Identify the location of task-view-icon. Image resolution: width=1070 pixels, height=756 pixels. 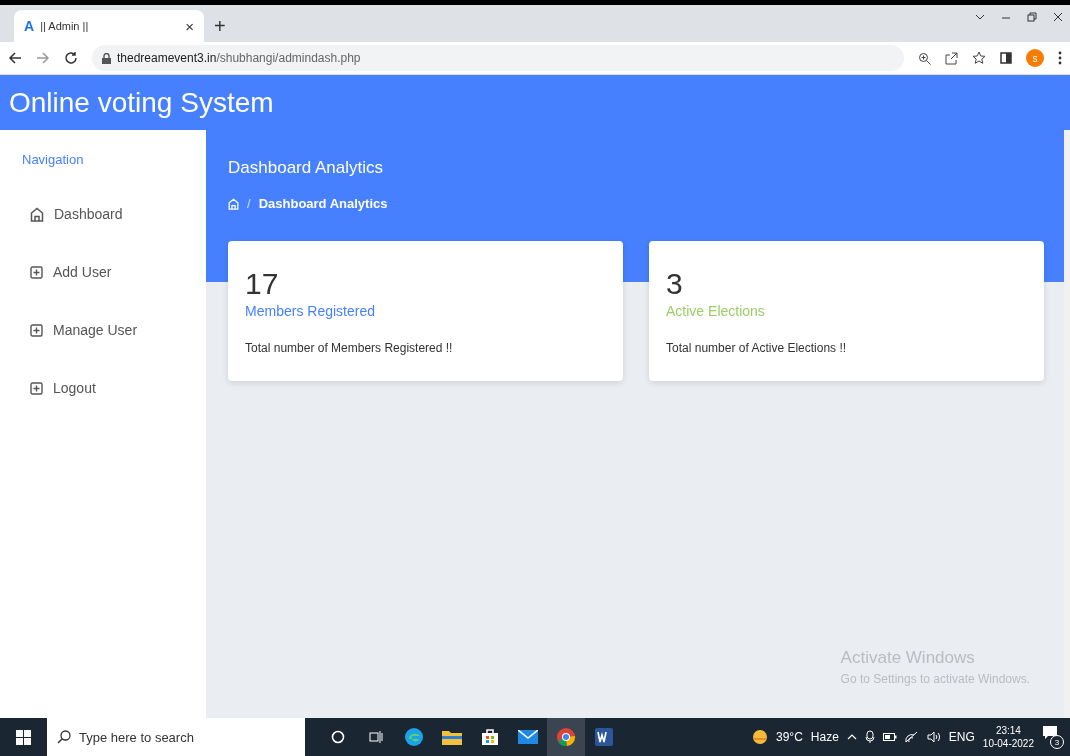
(376, 737).